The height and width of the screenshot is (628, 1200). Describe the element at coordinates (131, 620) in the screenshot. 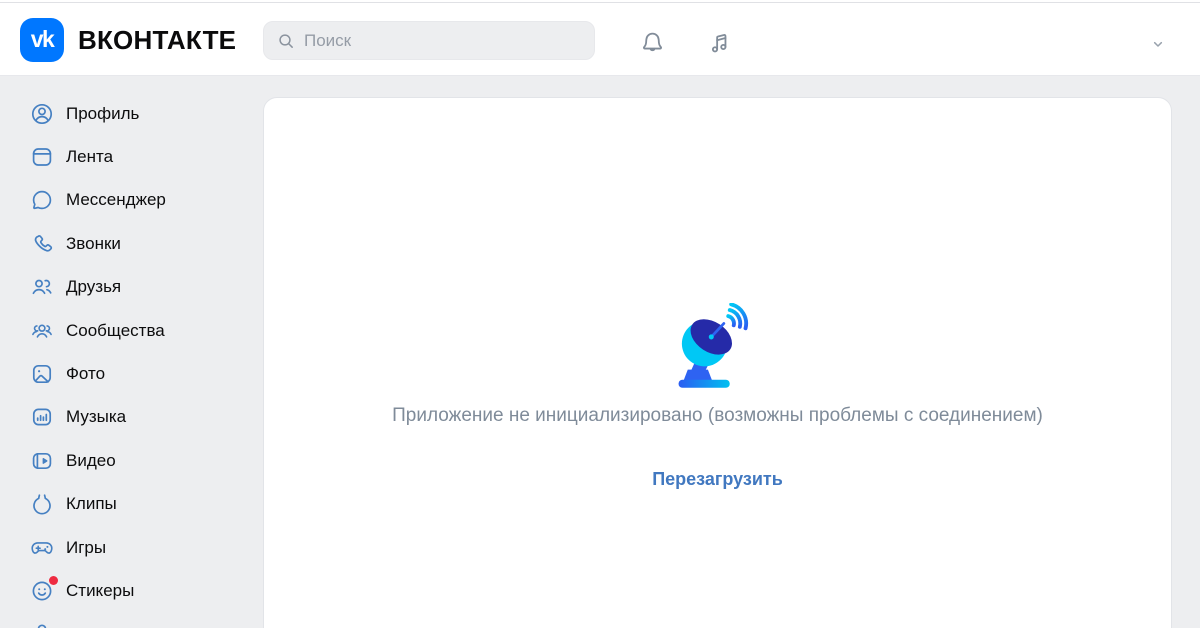

I see `sidebar-item-bag` at that location.